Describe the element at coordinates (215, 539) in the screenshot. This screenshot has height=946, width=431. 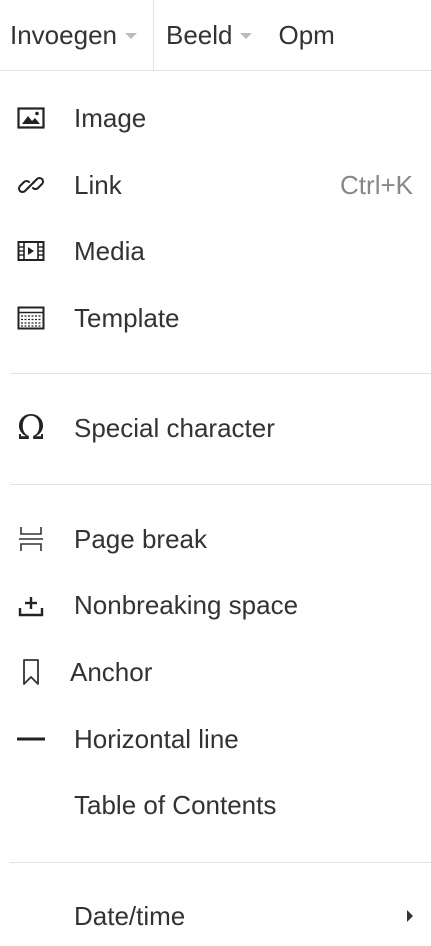
I see `menu-item-page-break: Page break` at that location.